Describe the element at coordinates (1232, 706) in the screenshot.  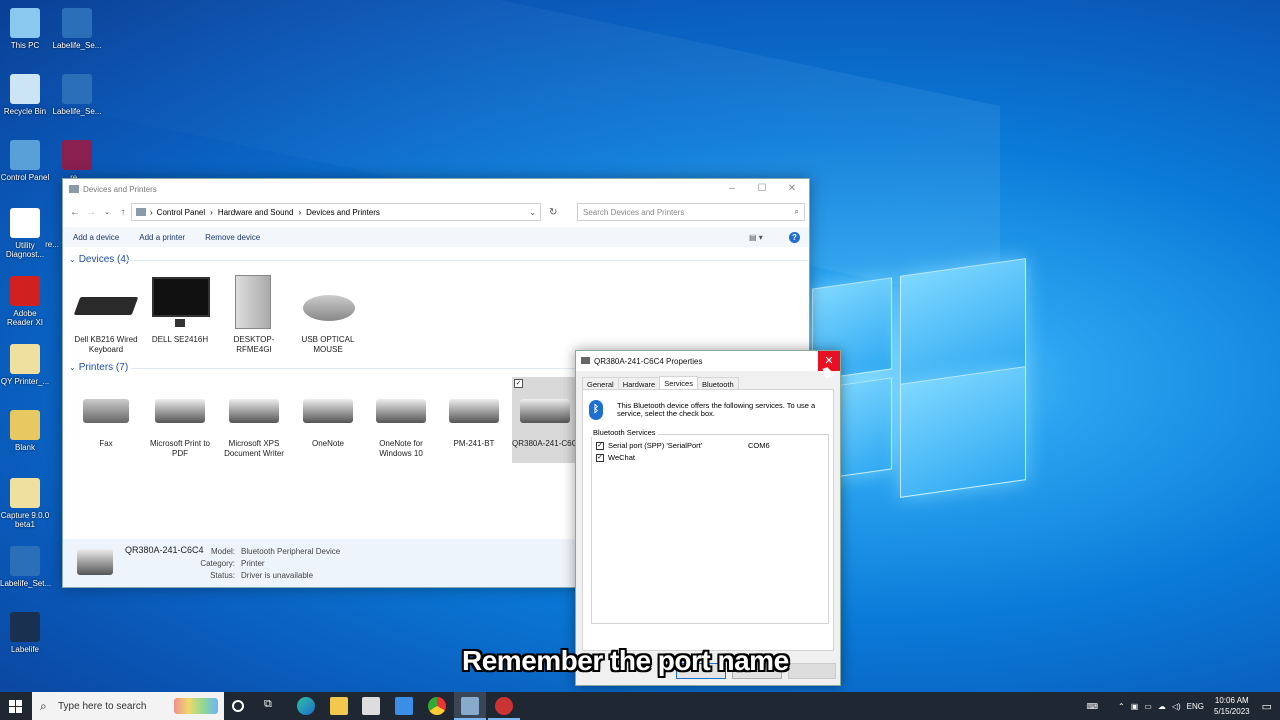
I see `clock: 10:06 AM 5/15/2023` at that location.